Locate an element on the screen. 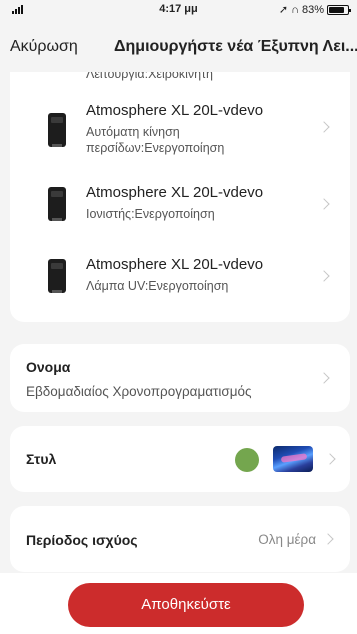  style-label: Στυλ is located at coordinates (41, 459).